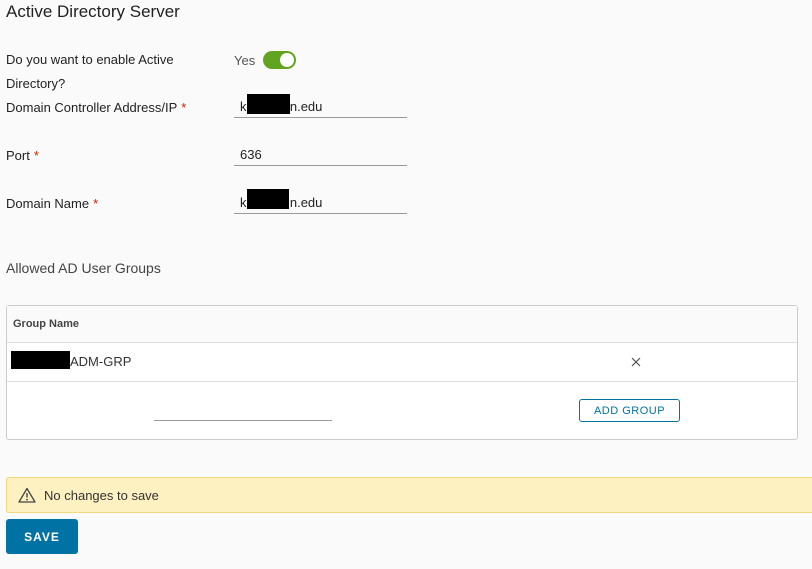 The width and height of the screenshot is (812, 569). Describe the element at coordinates (48, 203) in the screenshot. I see `domain-name-label-text: Domain Name` at that location.